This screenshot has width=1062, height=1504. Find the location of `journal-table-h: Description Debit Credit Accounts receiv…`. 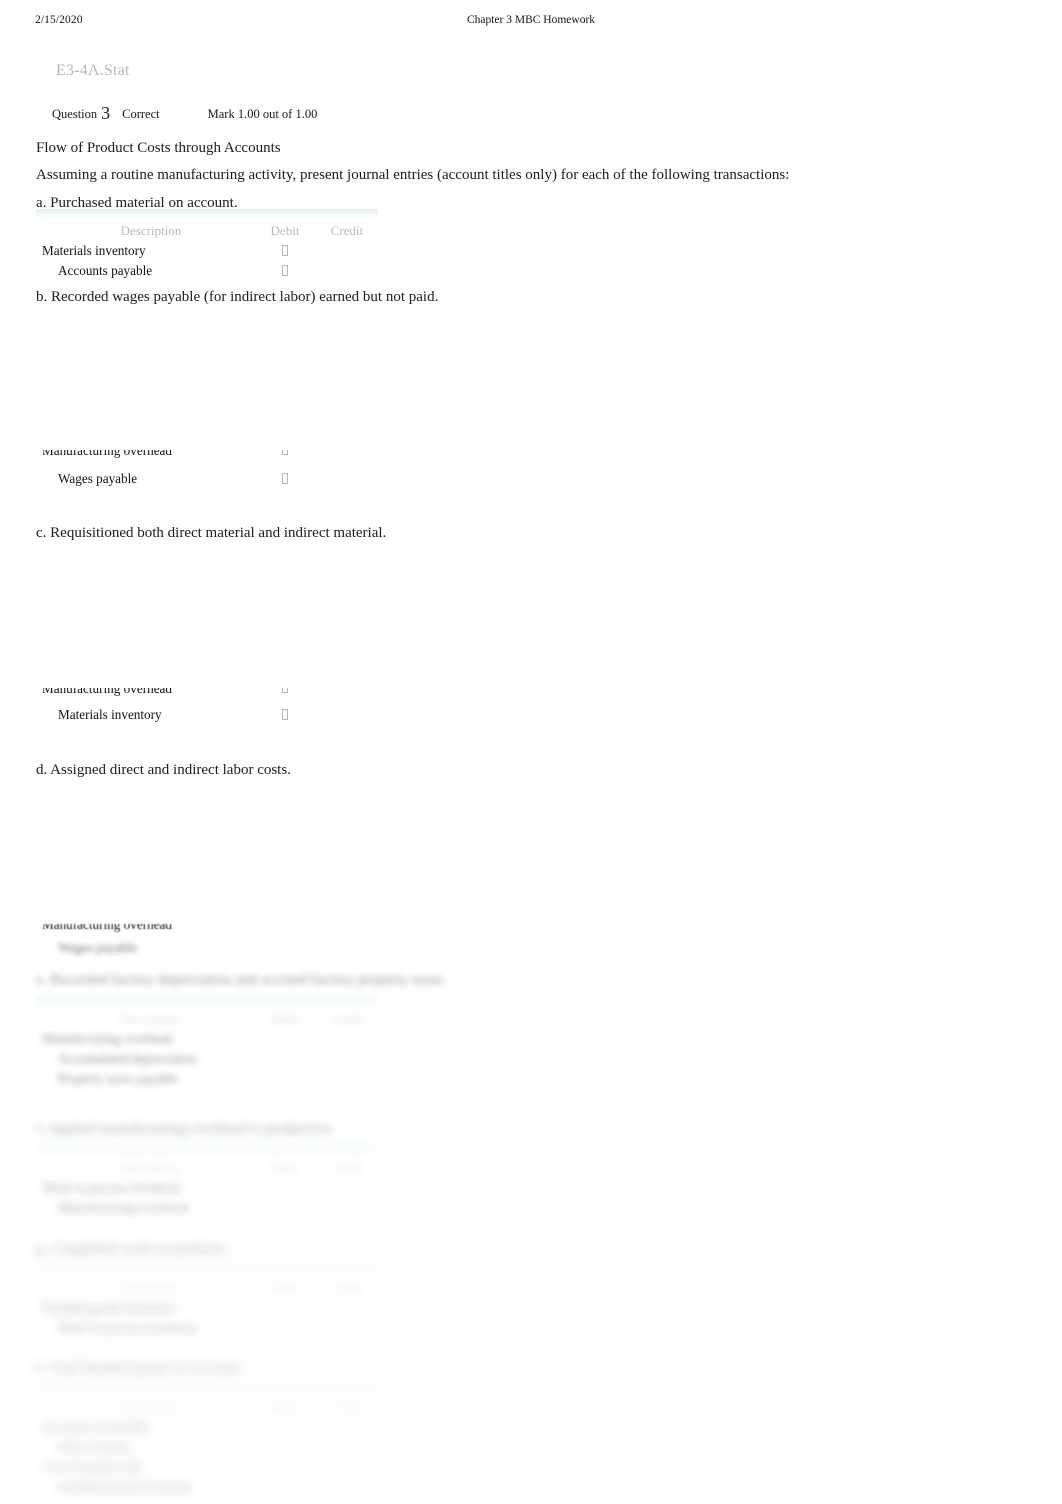

journal-table-h: Description Debit Credit Accounts receiv… is located at coordinates (207, 1440).